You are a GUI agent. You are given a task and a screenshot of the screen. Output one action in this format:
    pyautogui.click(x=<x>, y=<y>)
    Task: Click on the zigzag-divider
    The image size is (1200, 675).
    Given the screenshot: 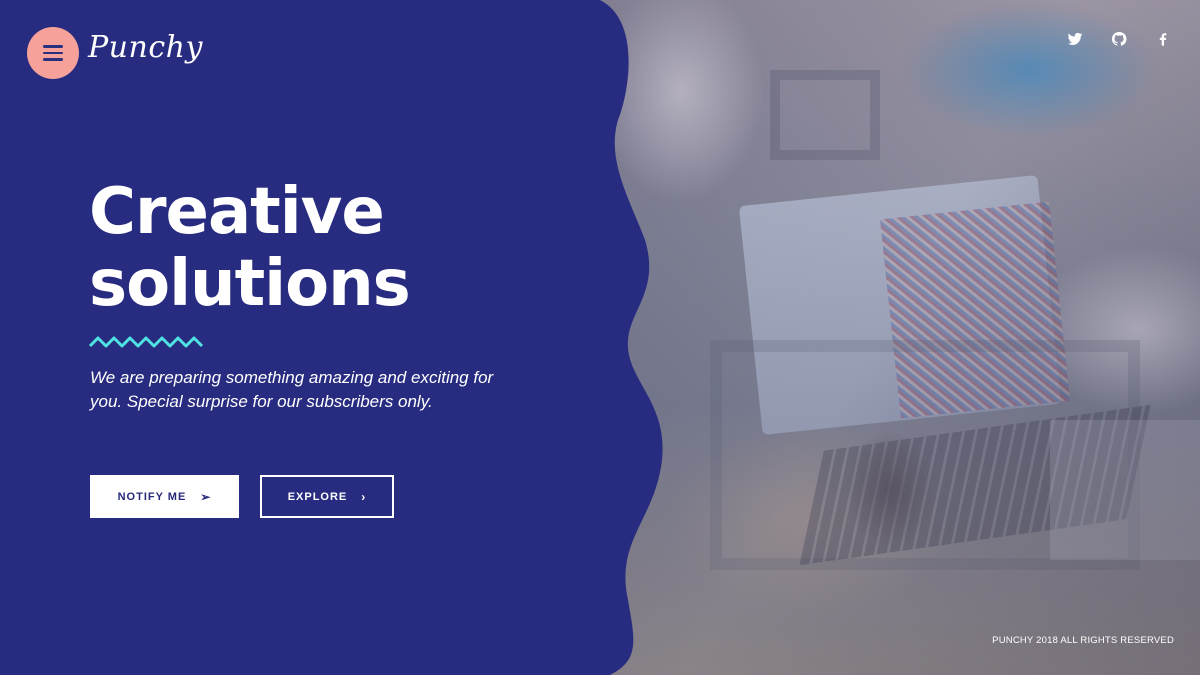 What is the action you would take?
    pyautogui.click(x=146, y=342)
    